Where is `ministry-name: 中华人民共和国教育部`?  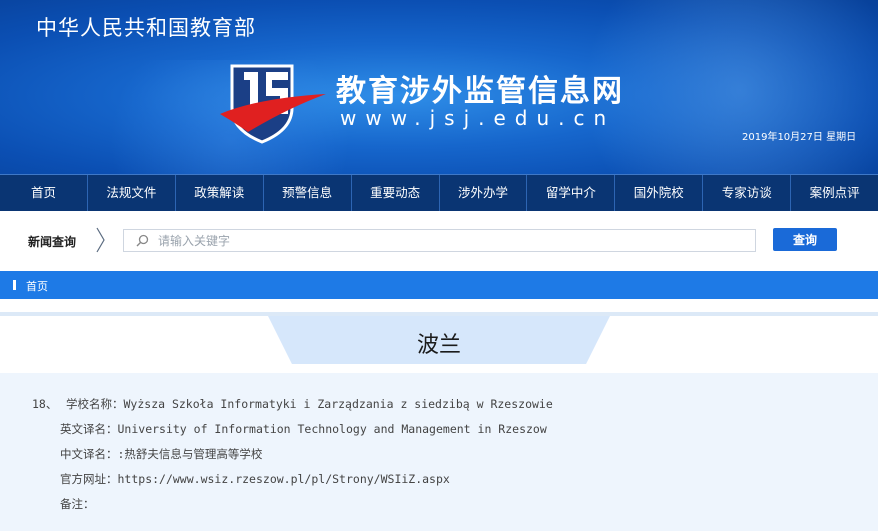
ministry-name: 中华人民共和国教育部 is located at coordinates (146, 28).